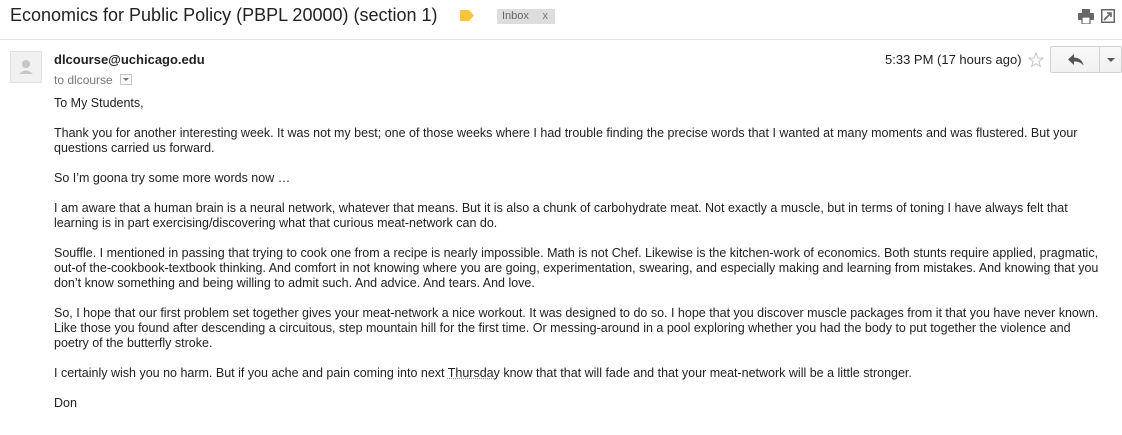 This screenshot has width=1122, height=435. Describe the element at coordinates (467, 15) in the screenshot. I see `label-tag-icon` at that location.